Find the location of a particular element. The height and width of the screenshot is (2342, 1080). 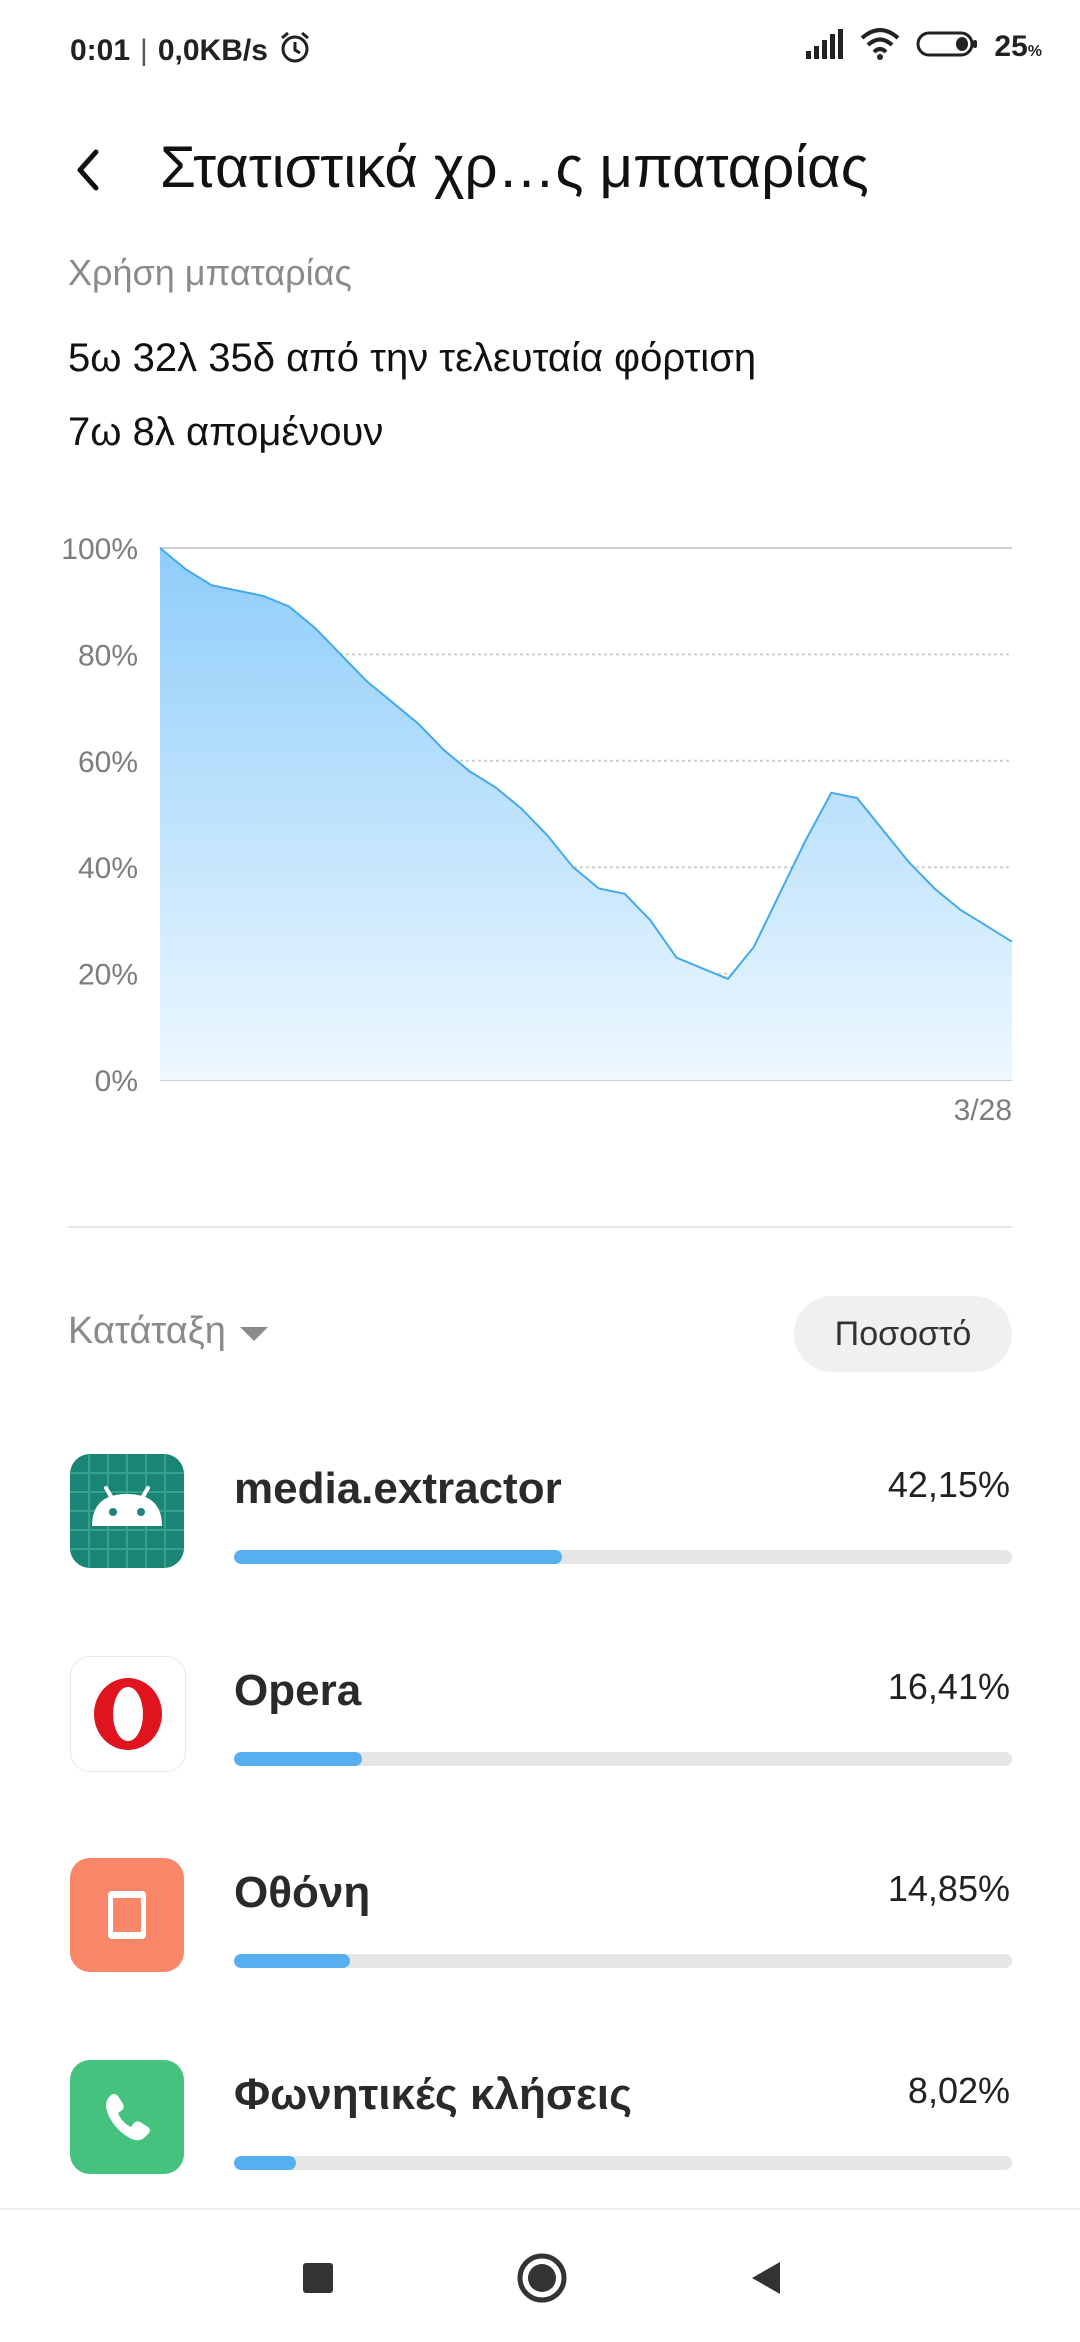

app-percent: 42,15% is located at coordinates (948, 1484).